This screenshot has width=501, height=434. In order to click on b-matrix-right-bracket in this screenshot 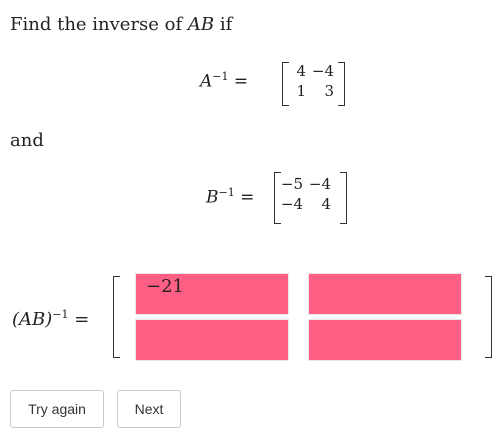, I will do `click(343, 198)`.